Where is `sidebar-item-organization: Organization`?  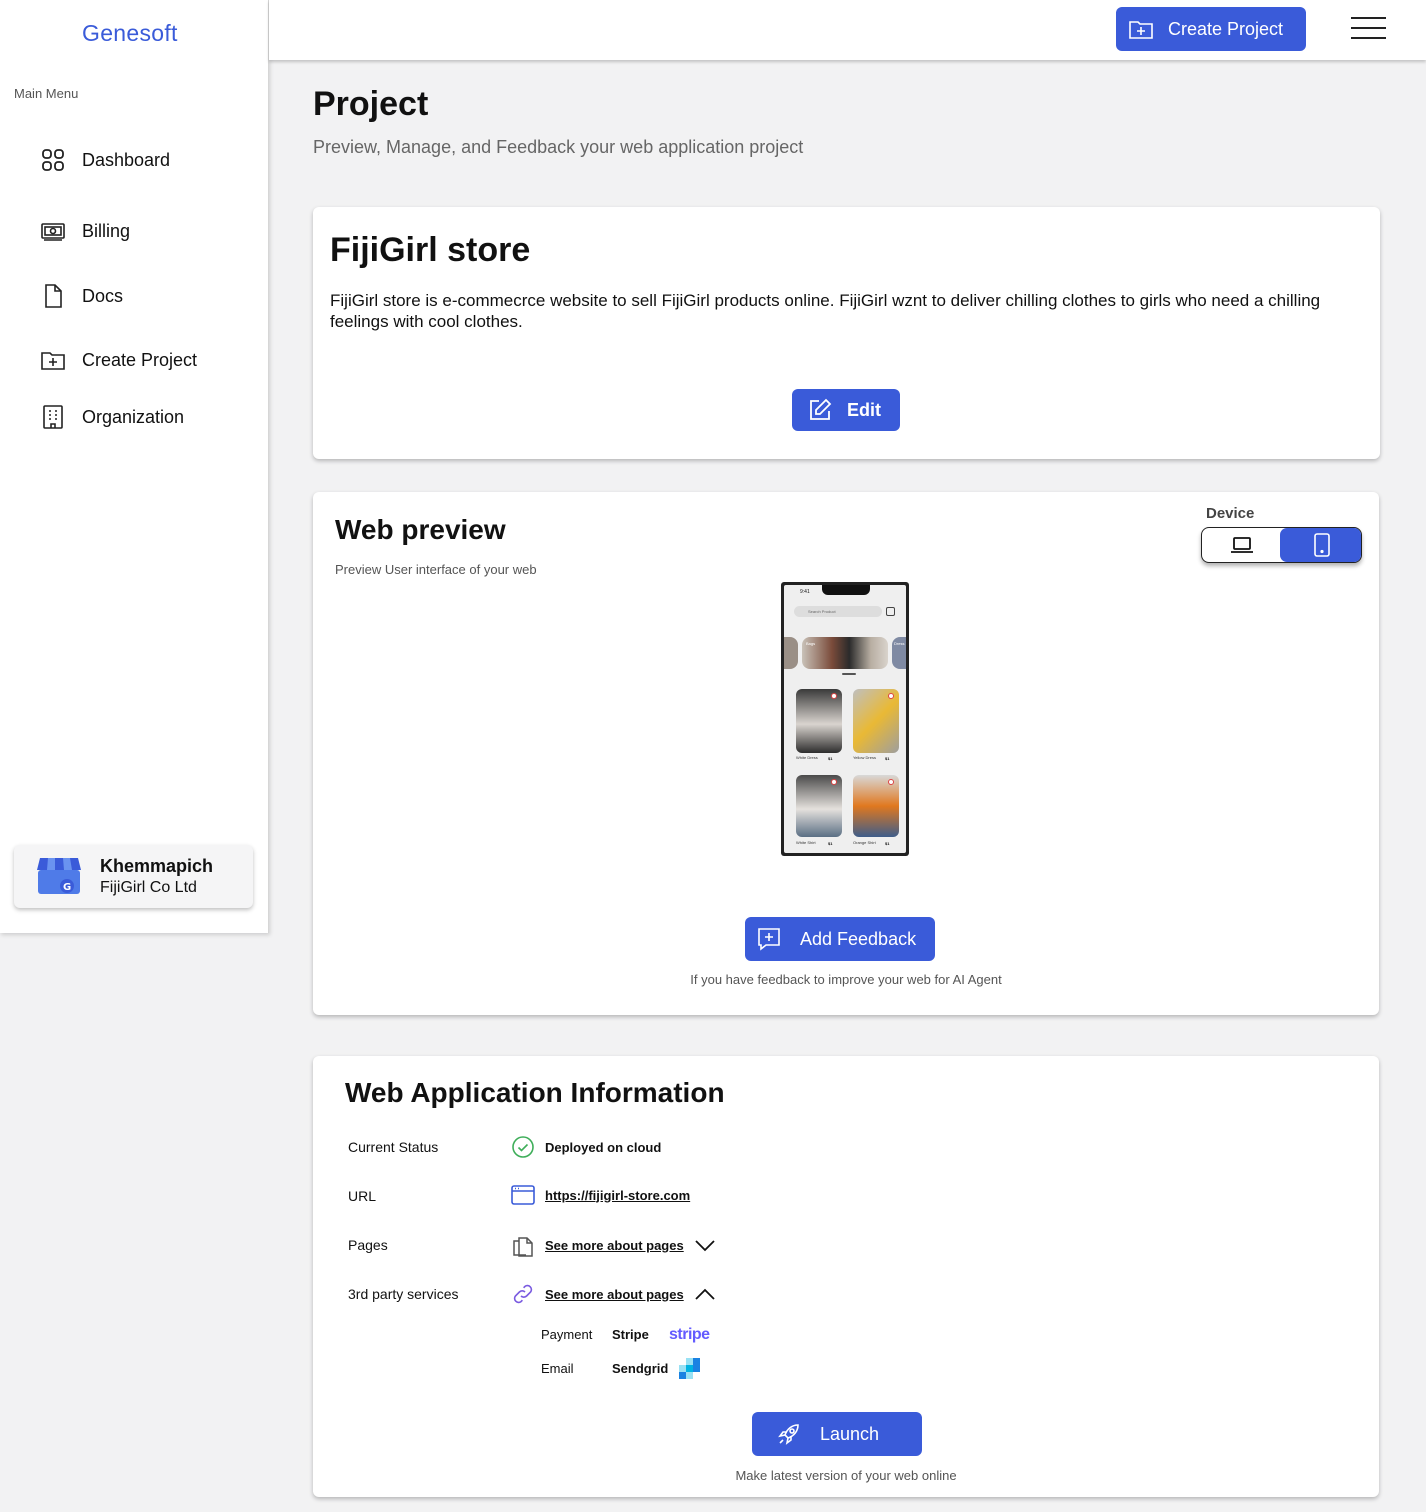
sidebar-item-organization: Organization is located at coordinates (112, 417).